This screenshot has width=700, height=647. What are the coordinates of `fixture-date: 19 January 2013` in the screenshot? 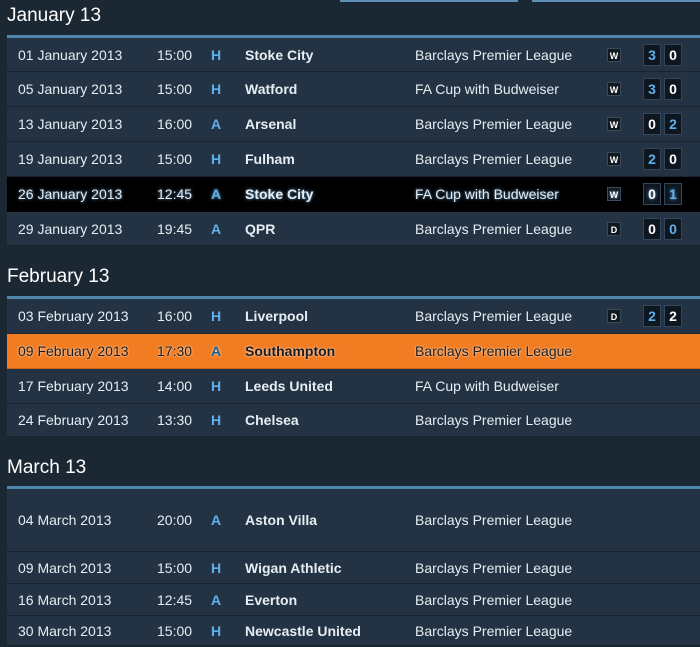 It's located at (70, 159).